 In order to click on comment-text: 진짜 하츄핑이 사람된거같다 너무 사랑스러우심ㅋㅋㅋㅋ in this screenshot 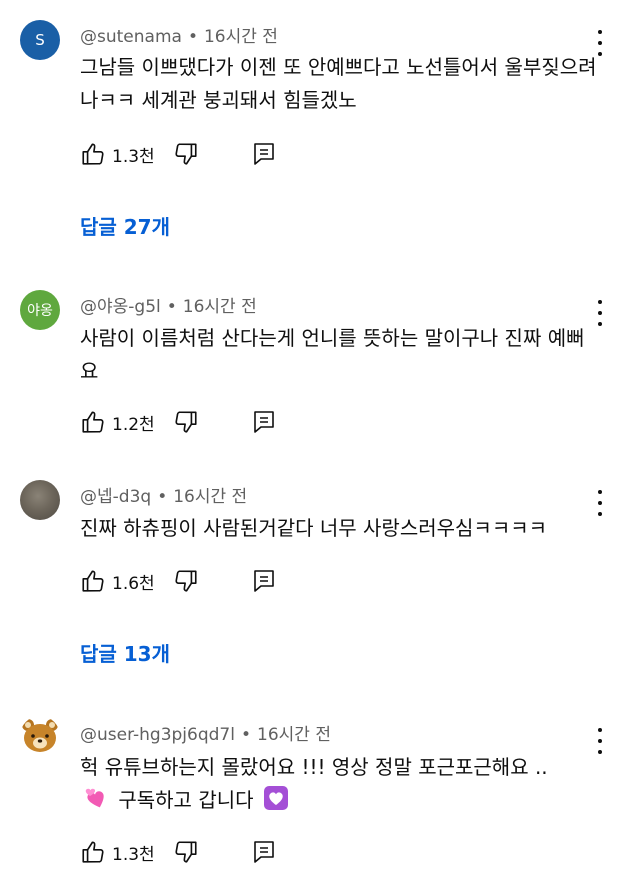, I will do `click(314, 528)`.